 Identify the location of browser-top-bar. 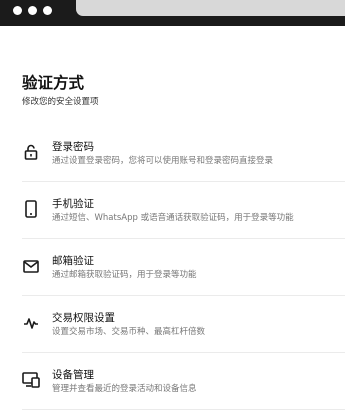
(172, 13).